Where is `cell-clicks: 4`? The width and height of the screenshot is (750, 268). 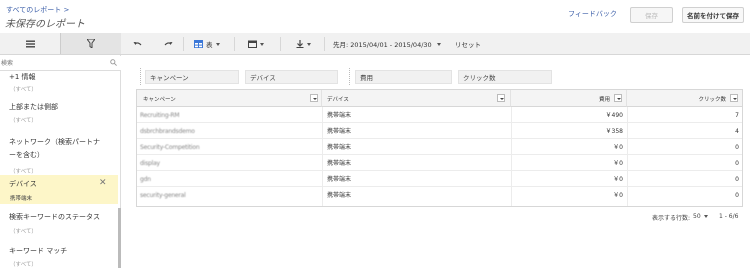 cell-clicks: 4 is located at coordinates (737, 131).